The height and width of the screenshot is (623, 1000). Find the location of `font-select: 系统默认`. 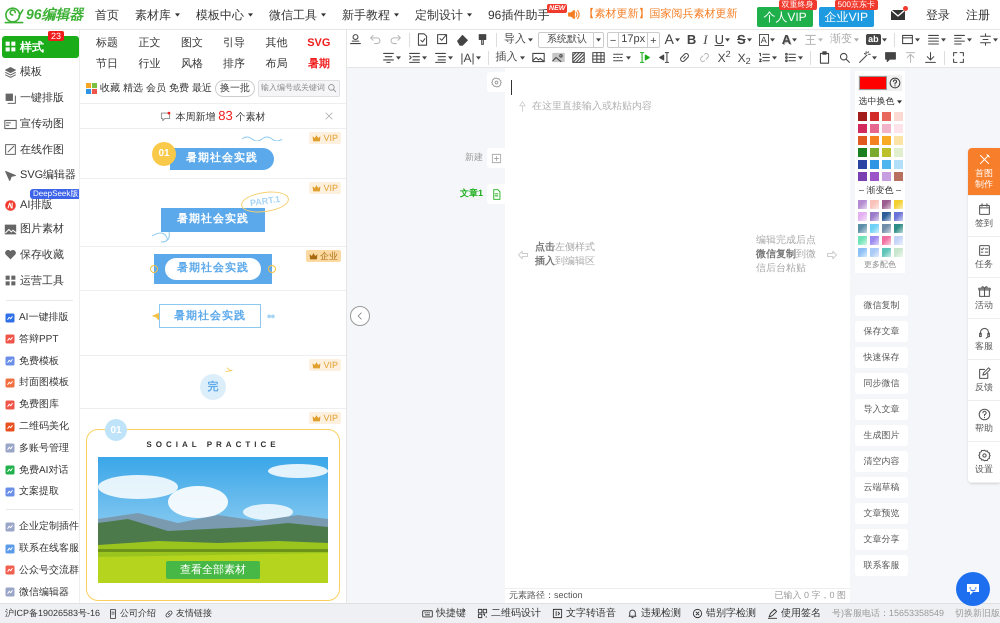

font-select: 系统默认 is located at coordinates (571, 40).